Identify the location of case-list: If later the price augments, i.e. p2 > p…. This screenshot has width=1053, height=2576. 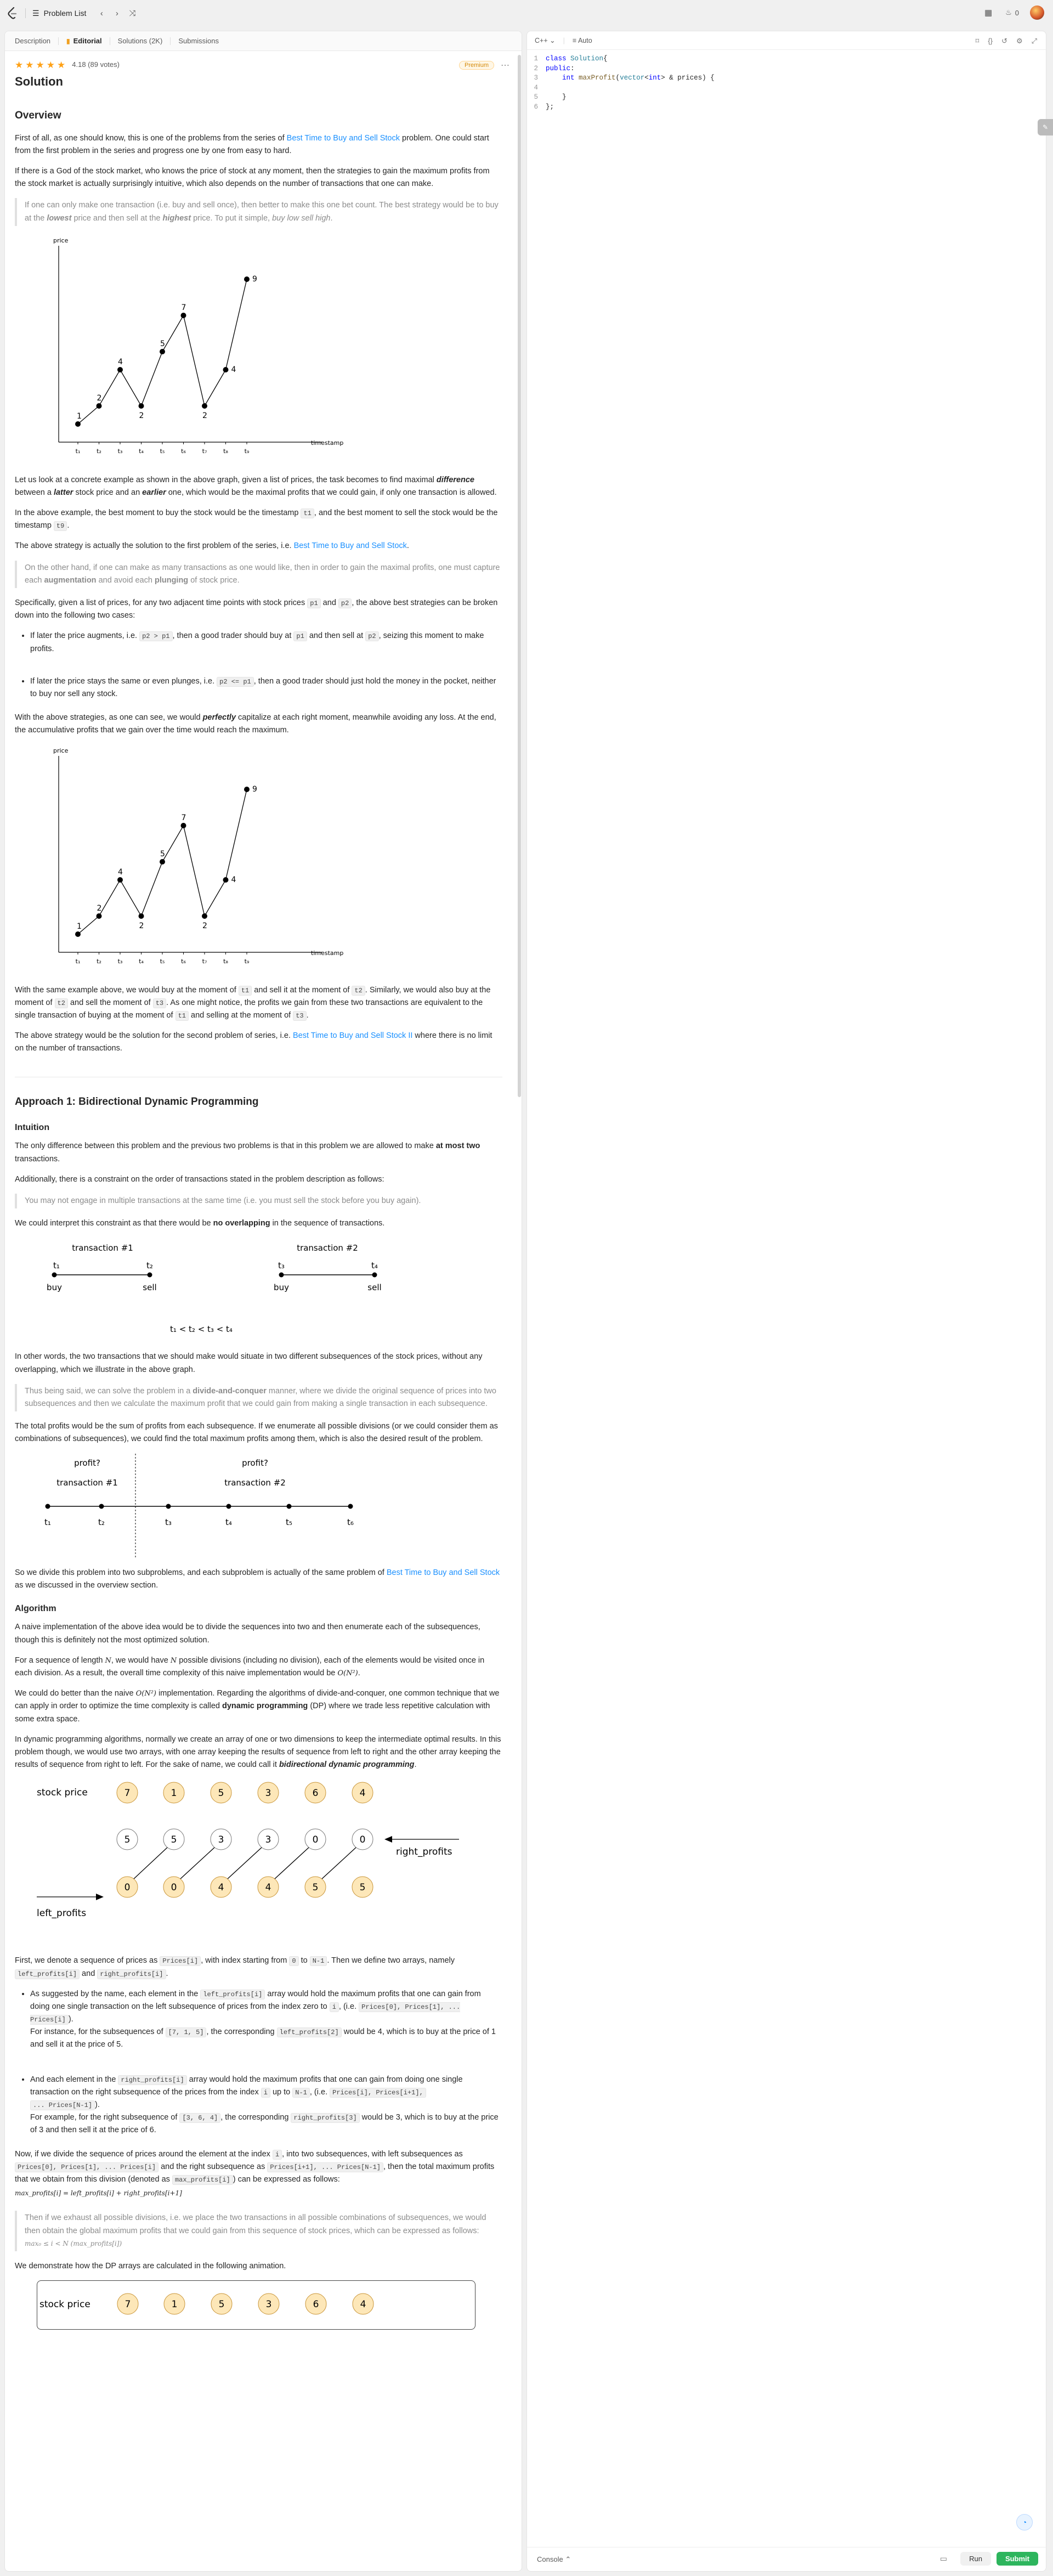
(266, 665).